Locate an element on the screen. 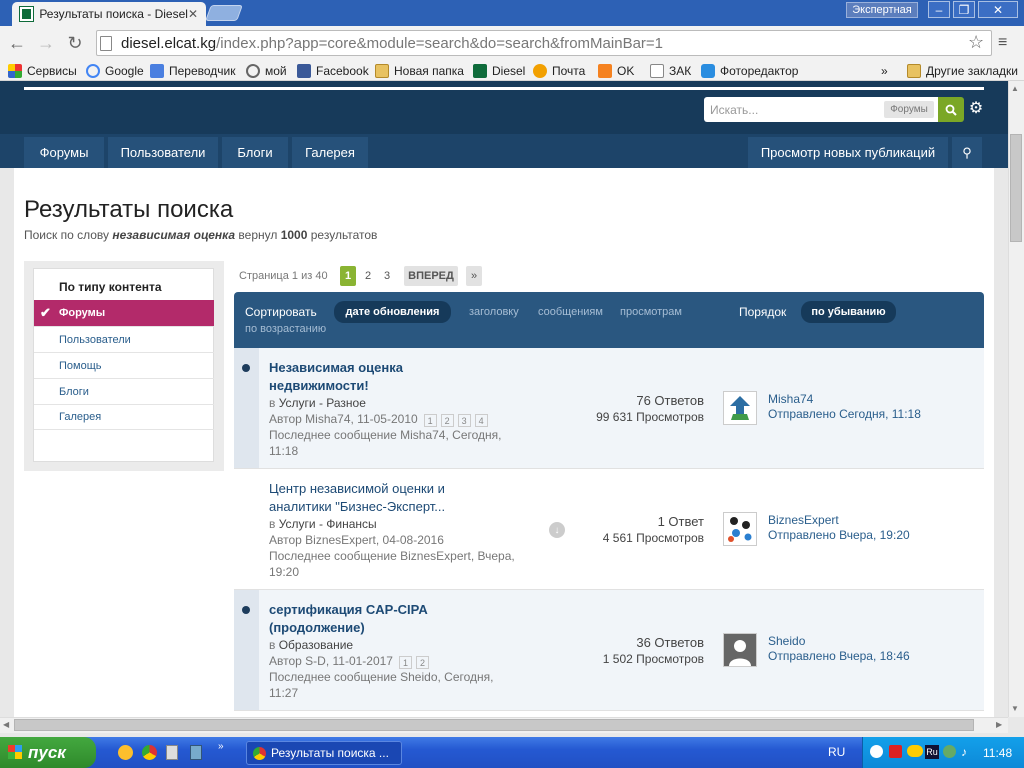  filter-blogs: Блоги is located at coordinates (124, 391).